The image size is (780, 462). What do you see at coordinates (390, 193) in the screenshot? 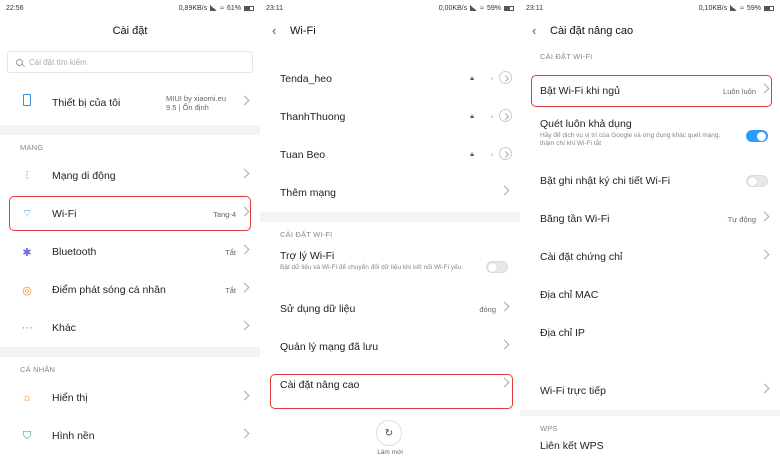
I see `add-network-item: Thêm mạng` at bounding box center [390, 193].